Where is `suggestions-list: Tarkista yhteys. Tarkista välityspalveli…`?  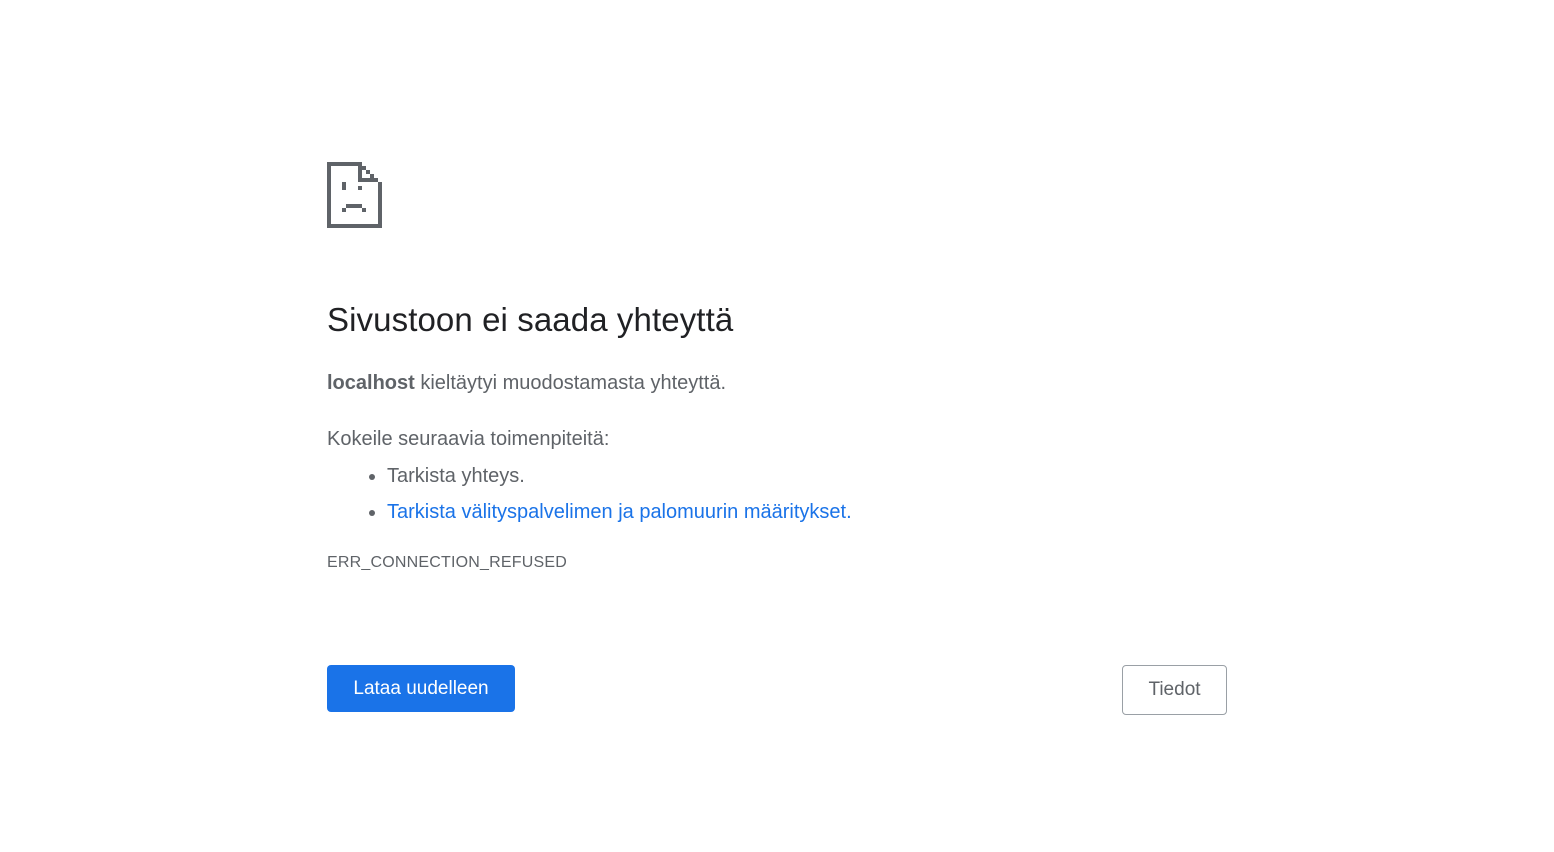 suggestions-list: Tarkista yhteys. Tarkista välityspalveli… is located at coordinates (777, 494).